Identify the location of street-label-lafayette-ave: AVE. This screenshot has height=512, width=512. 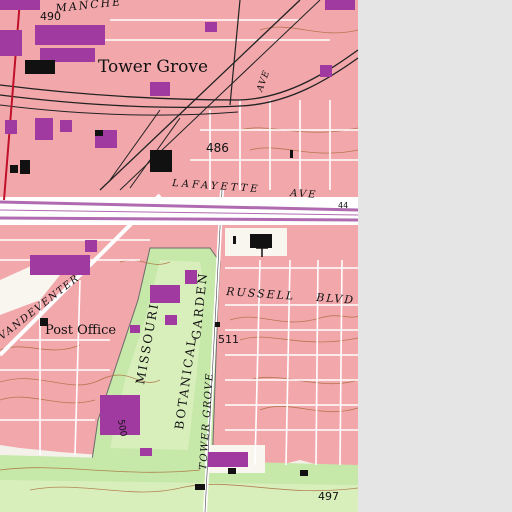
(303, 194).